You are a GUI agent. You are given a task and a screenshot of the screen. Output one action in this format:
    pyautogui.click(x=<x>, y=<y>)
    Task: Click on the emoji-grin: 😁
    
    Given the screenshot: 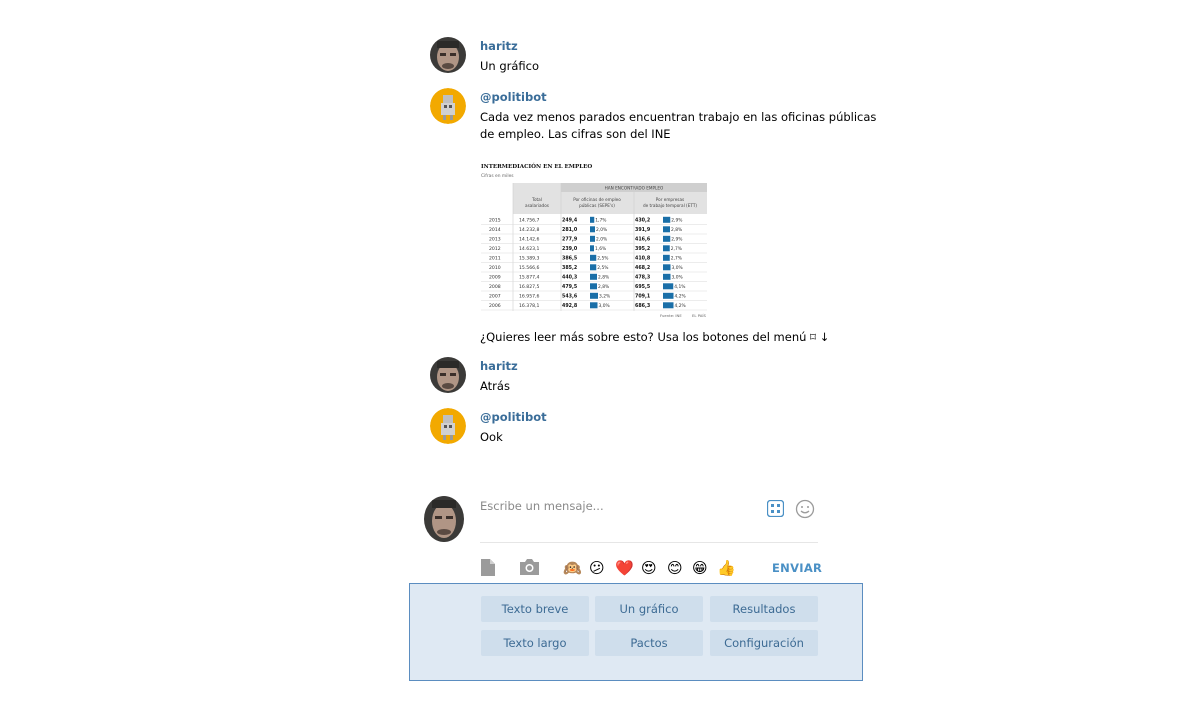 What is the action you would take?
    pyautogui.click(x=700, y=568)
    